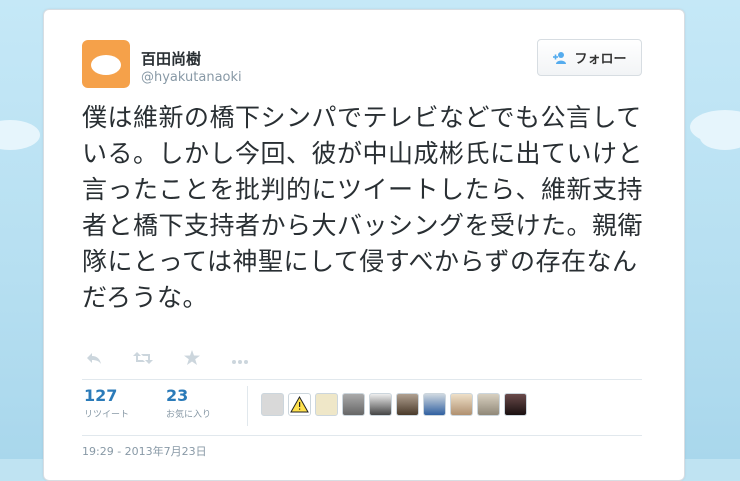 This screenshot has height=481, width=740. I want to click on favorite-count: 23, so click(177, 395).